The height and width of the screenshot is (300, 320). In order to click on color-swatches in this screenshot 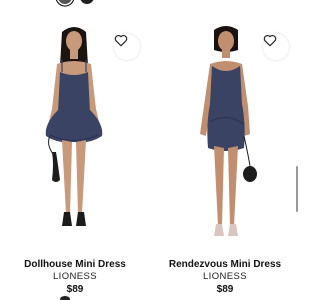, I will do `click(80, 3)`.